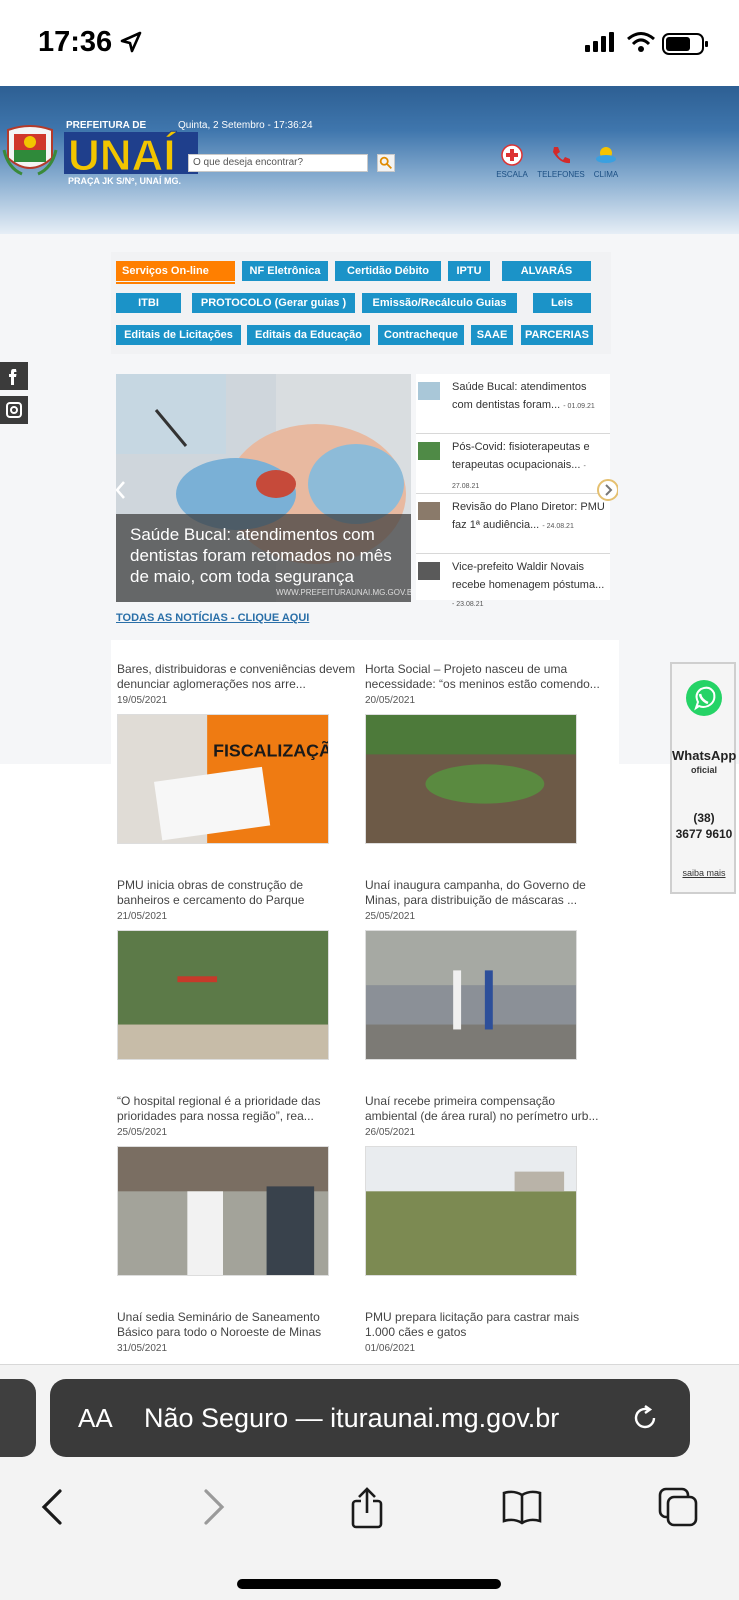 The height and width of the screenshot is (1600, 739). Describe the element at coordinates (142, 916) in the screenshot. I see `card-date: 21/05/2021` at that location.